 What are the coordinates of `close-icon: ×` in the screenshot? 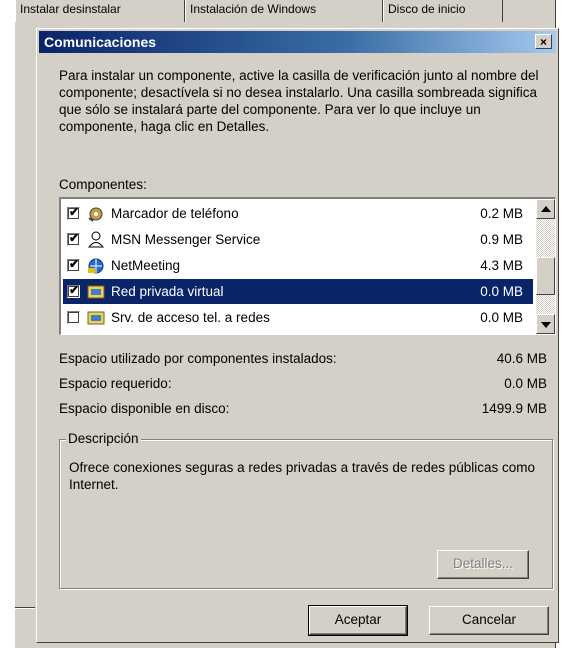 It's located at (543, 42).